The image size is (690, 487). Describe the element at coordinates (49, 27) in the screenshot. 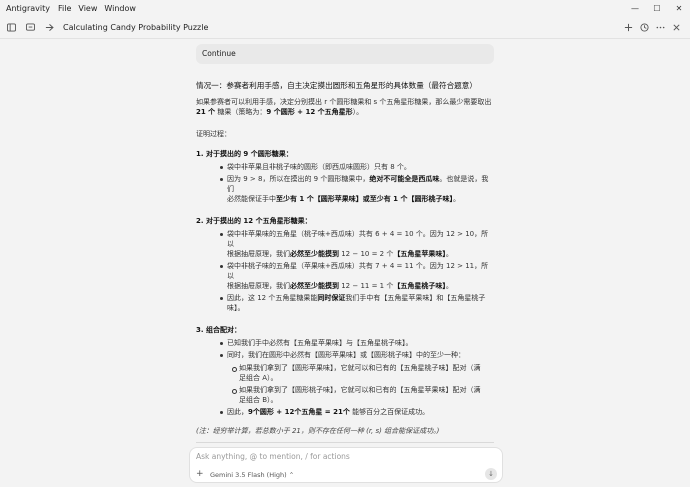

I see `back-arrow-icon` at that location.